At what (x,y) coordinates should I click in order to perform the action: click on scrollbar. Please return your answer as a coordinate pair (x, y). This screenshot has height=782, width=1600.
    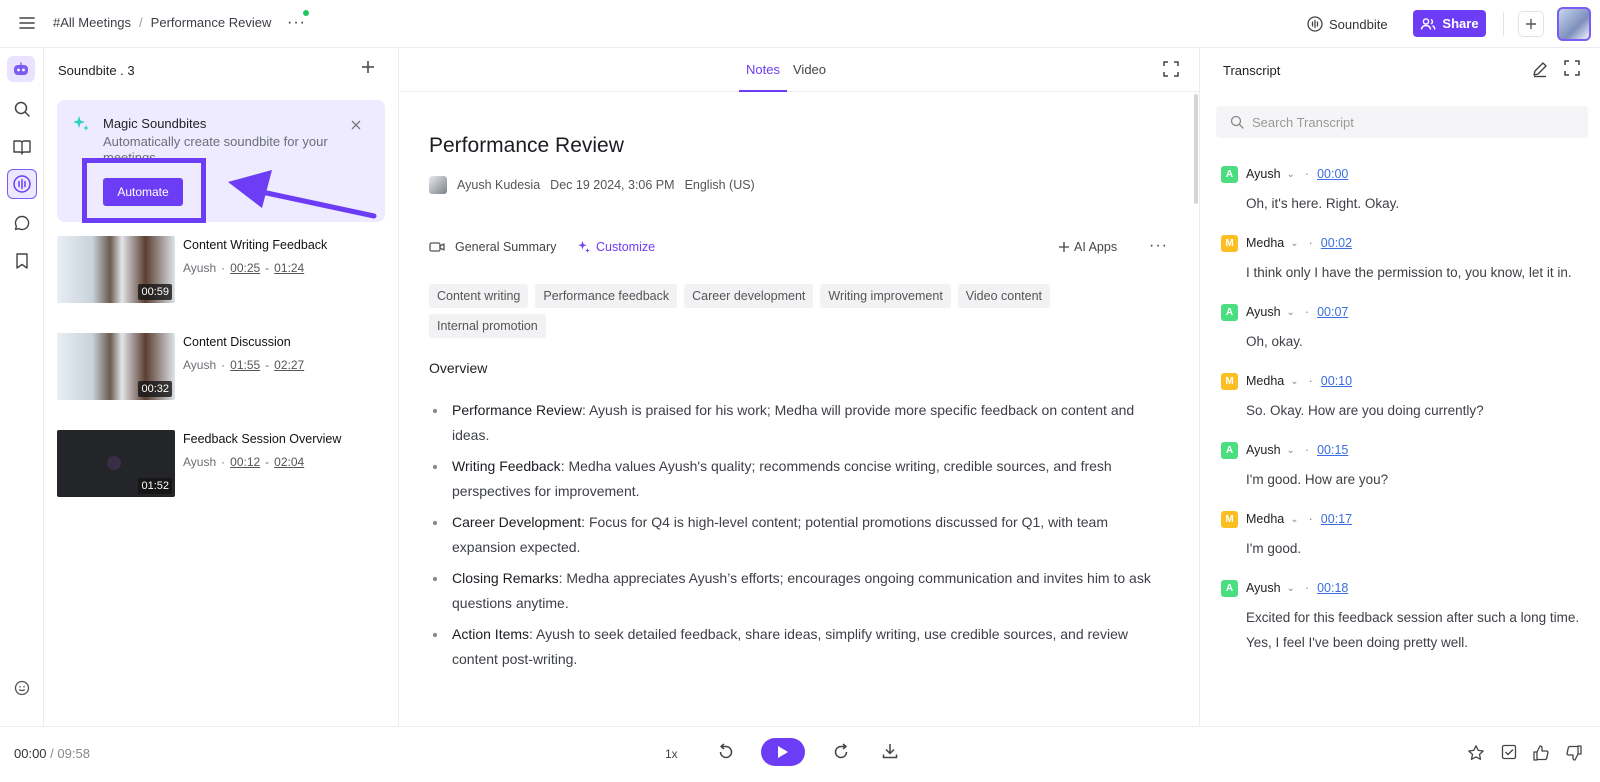
    Looking at the image, I should click on (1196, 149).